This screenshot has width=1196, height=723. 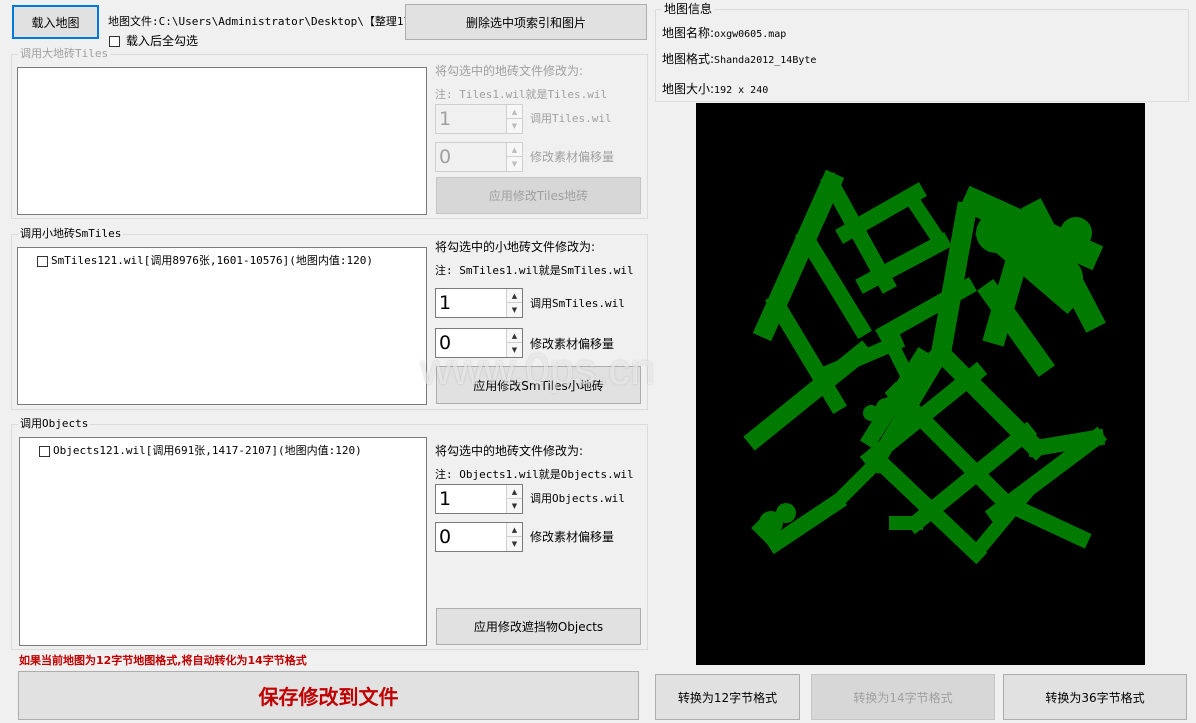 I want to click on objects-offset-stepper: 0 ▲ ▼, so click(x=479, y=537).